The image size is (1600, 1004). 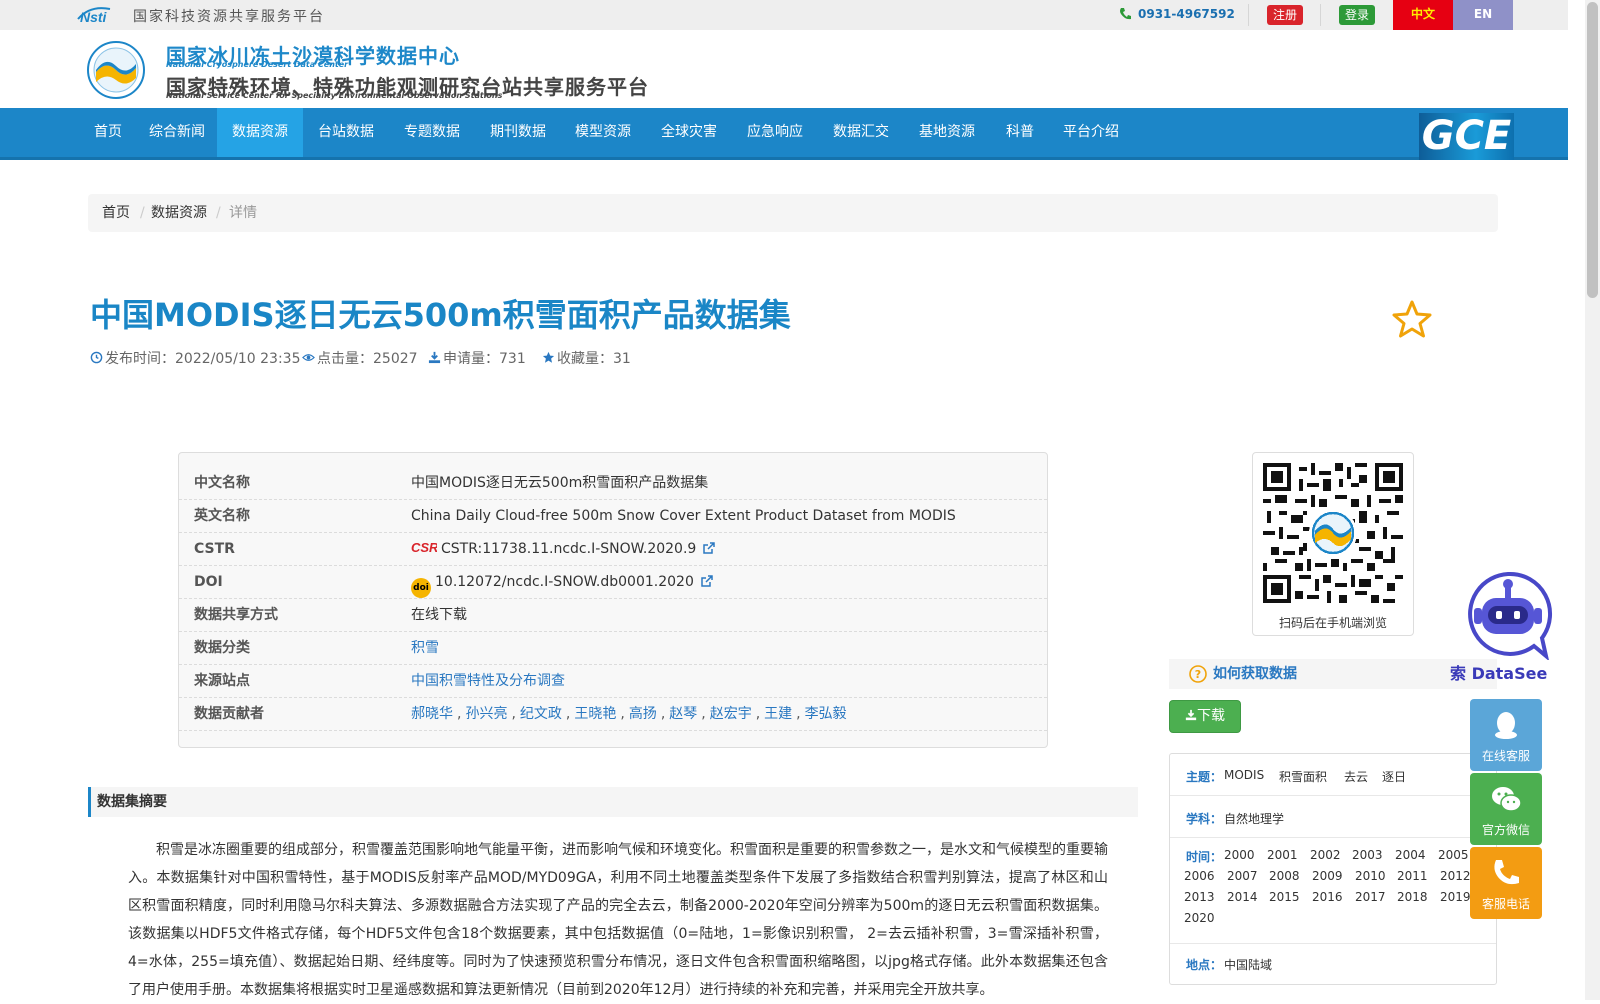 What do you see at coordinates (1592, 150) in the screenshot?
I see `scrollbar-thumb` at bounding box center [1592, 150].